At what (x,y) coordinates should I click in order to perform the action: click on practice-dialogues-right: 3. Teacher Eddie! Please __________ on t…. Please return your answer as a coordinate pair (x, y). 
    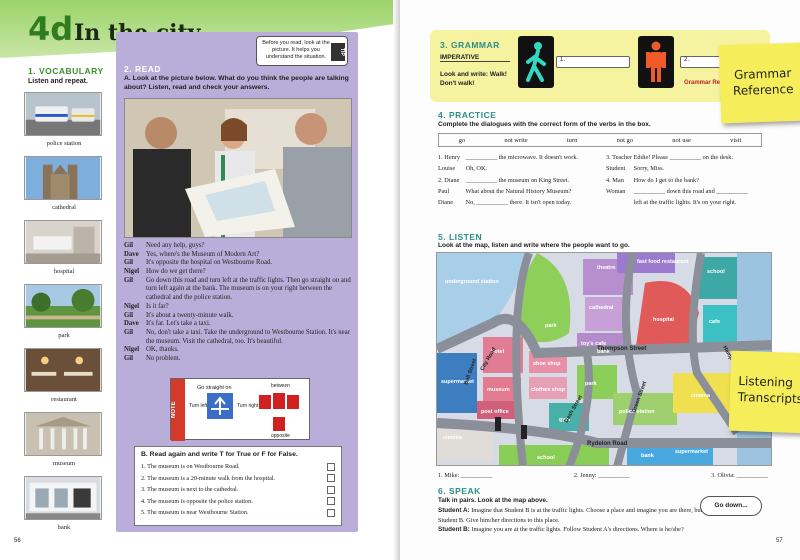
    Looking at the image, I should click on (689, 180).